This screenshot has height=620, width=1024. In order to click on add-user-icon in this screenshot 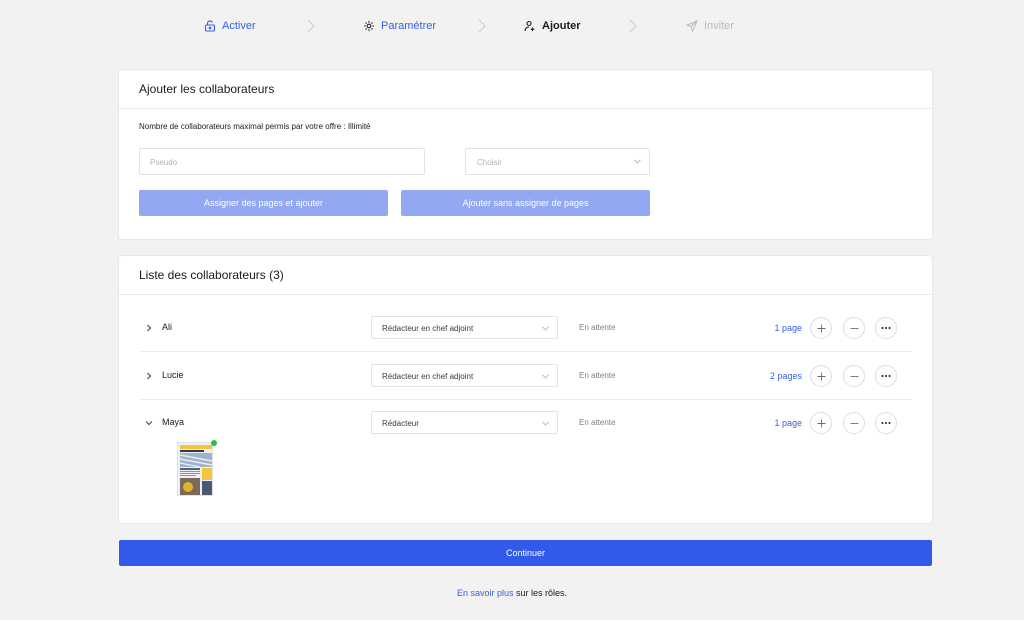, I will do `click(529, 26)`.